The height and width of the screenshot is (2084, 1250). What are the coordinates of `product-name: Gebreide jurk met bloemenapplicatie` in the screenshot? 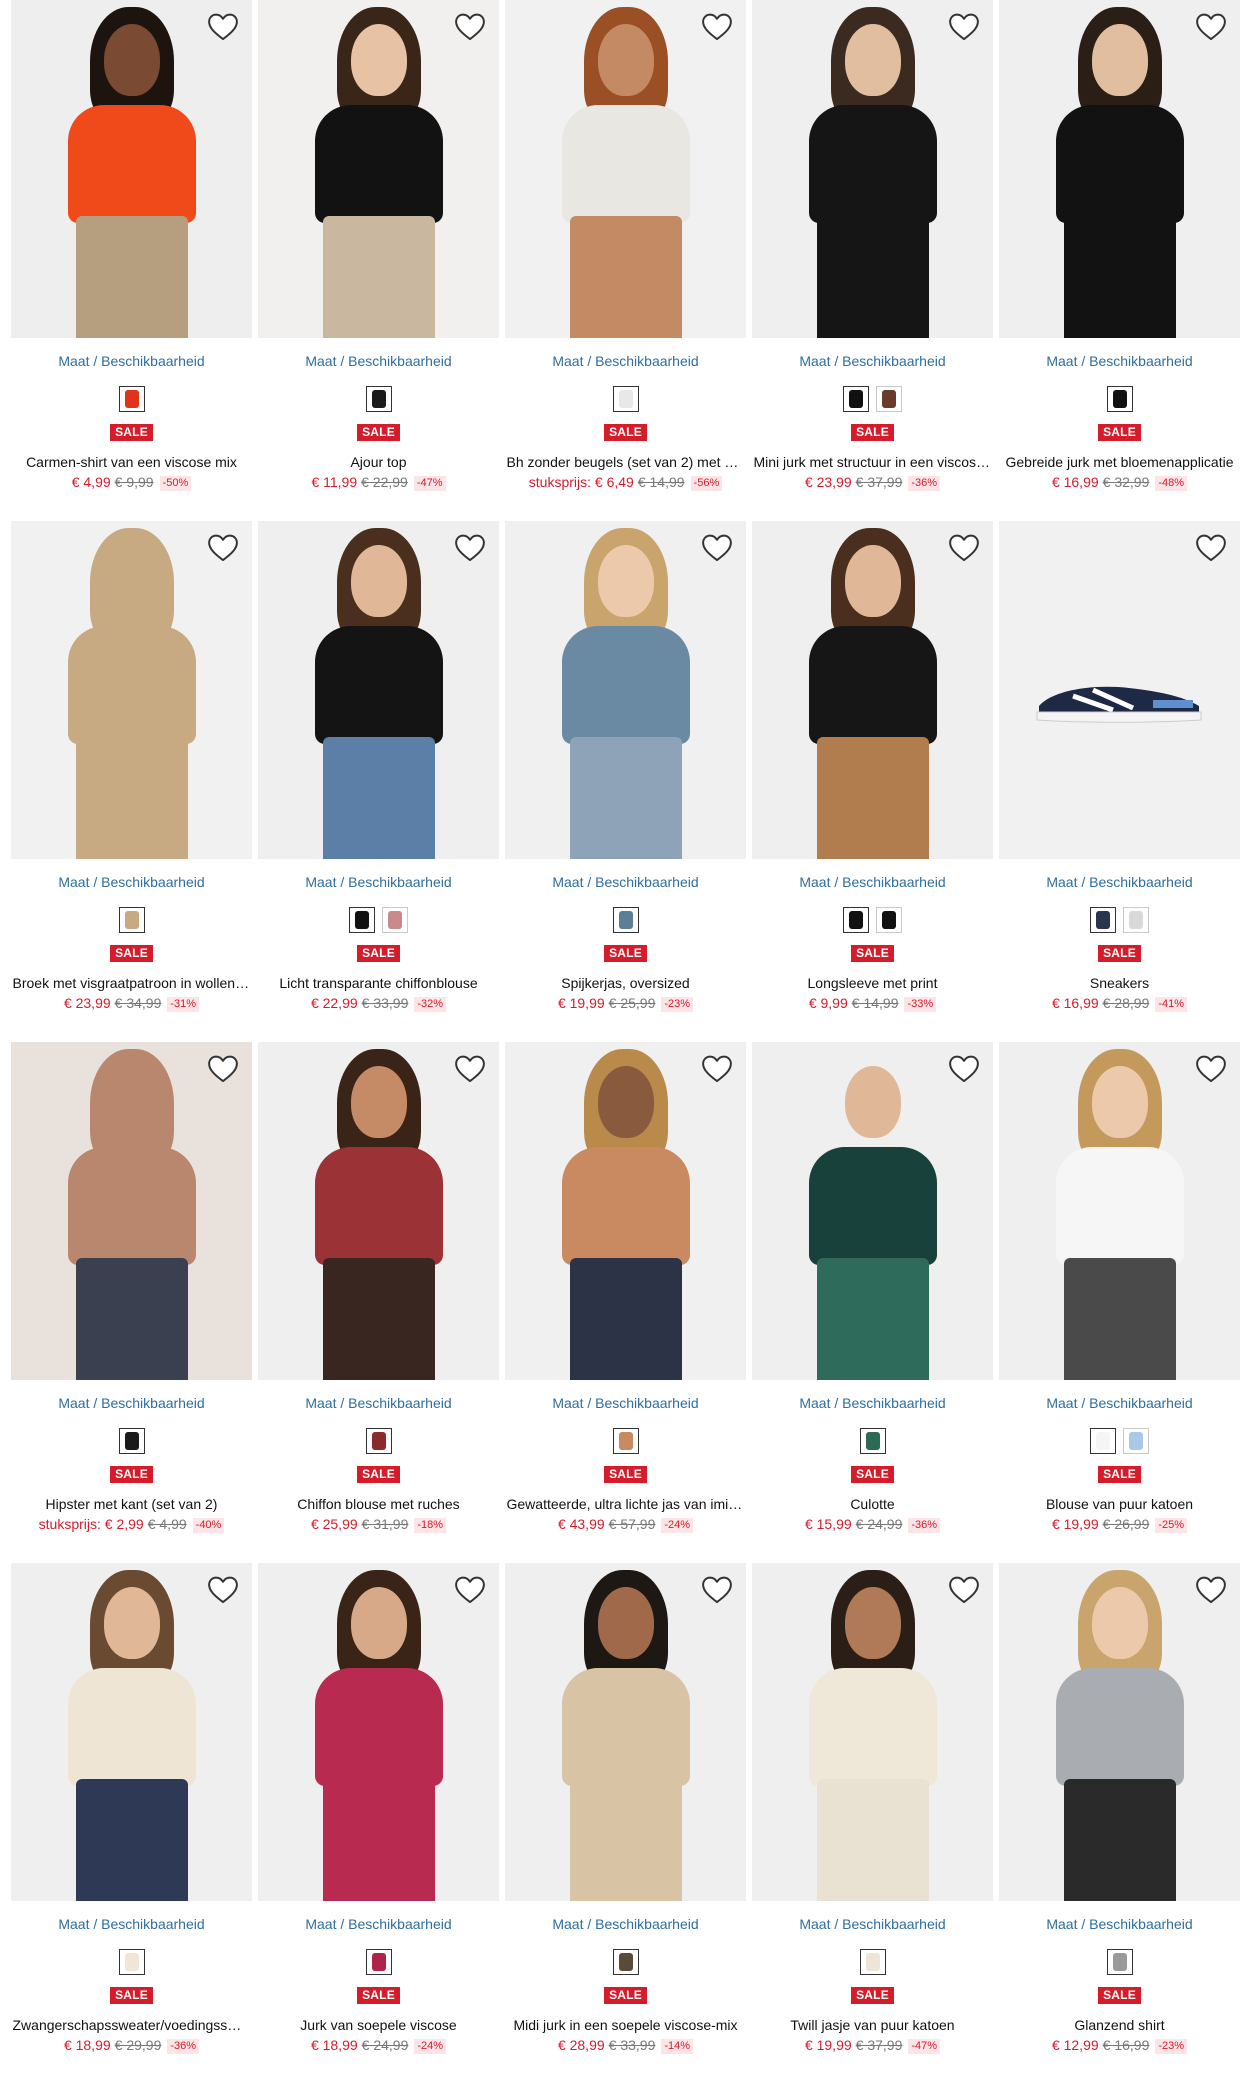 It's located at (1120, 462).